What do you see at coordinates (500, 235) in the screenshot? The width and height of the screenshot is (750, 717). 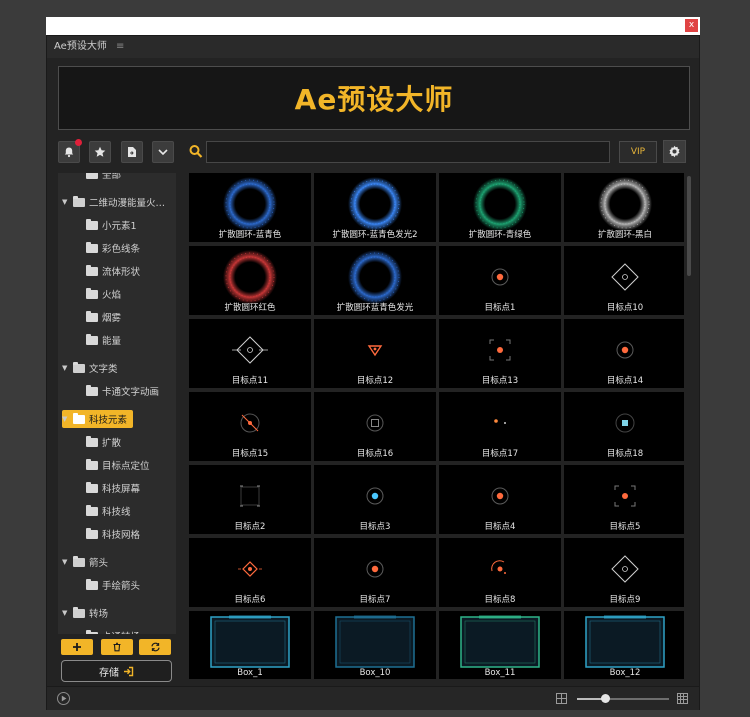 I see `preset-label: 扩散圆环-青绿色` at bounding box center [500, 235].